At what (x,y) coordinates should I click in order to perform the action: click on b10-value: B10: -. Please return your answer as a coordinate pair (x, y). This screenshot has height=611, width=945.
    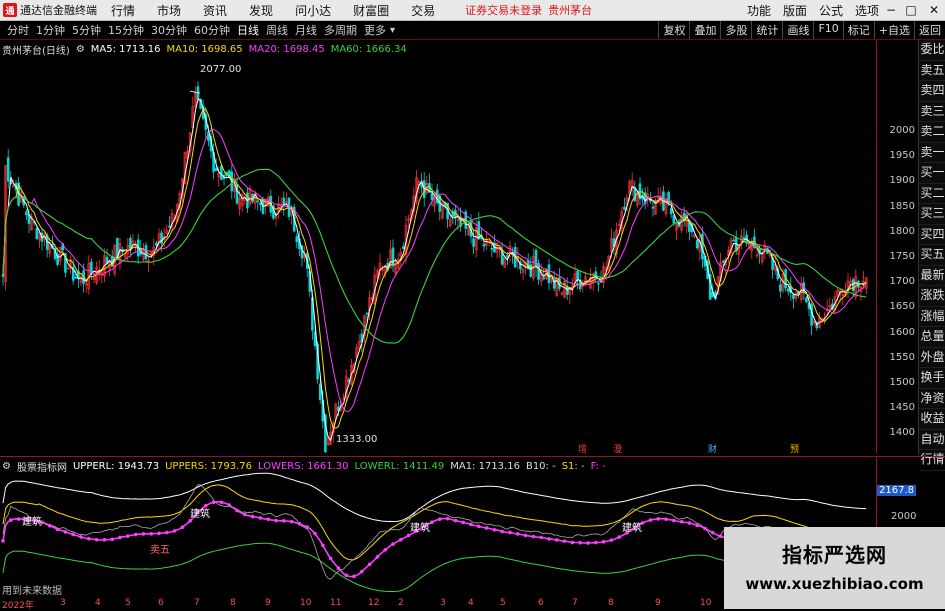
    Looking at the image, I should click on (540, 466).